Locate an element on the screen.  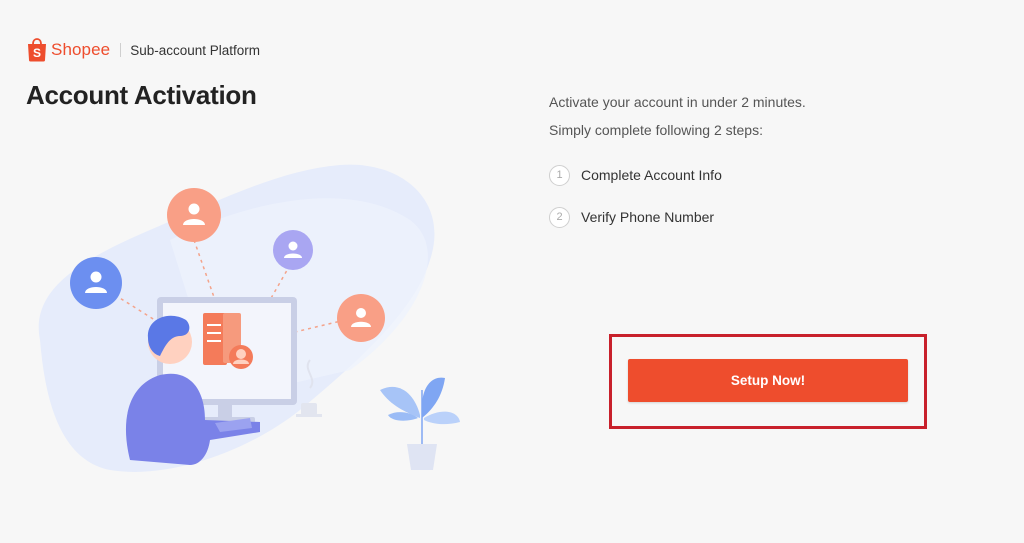
intro-line-2: Simply complete following 2 steps: is located at coordinates (656, 130).